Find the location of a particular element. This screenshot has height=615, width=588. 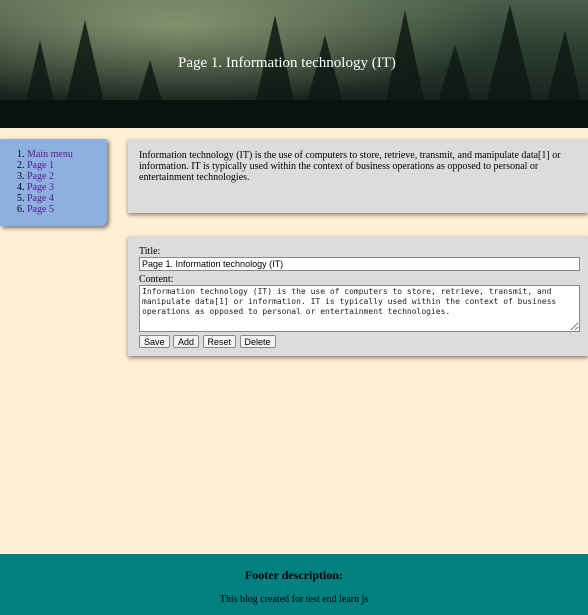

menu-item: Page 5 is located at coordinates (67, 209).